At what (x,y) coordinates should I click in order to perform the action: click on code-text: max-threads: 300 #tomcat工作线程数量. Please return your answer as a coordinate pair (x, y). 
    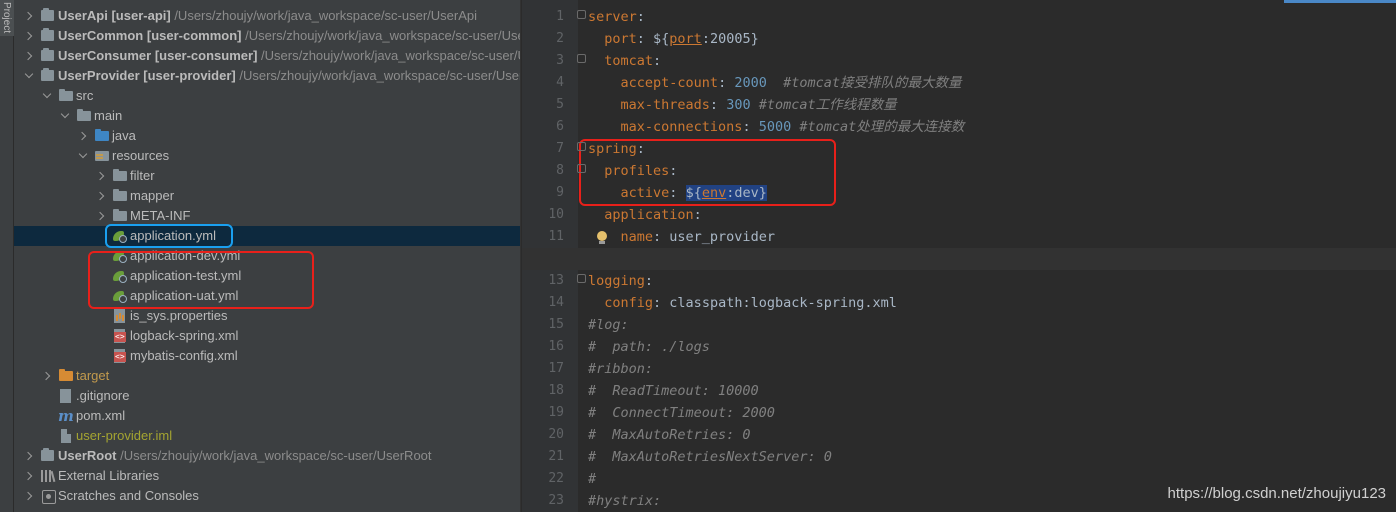
    Looking at the image, I should click on (758, 105).